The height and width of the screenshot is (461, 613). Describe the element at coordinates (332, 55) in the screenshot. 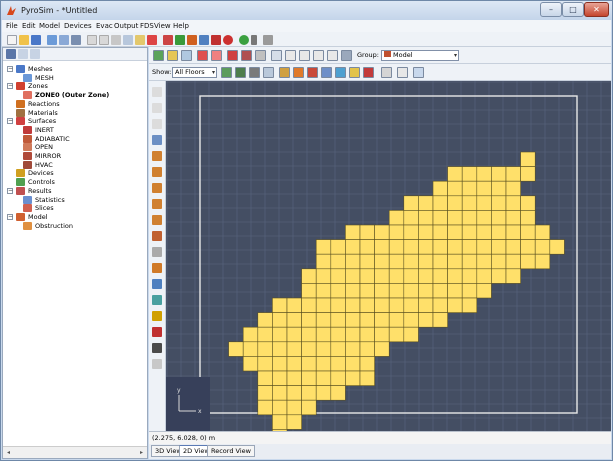

I see `roam-tool-icon` at that location.